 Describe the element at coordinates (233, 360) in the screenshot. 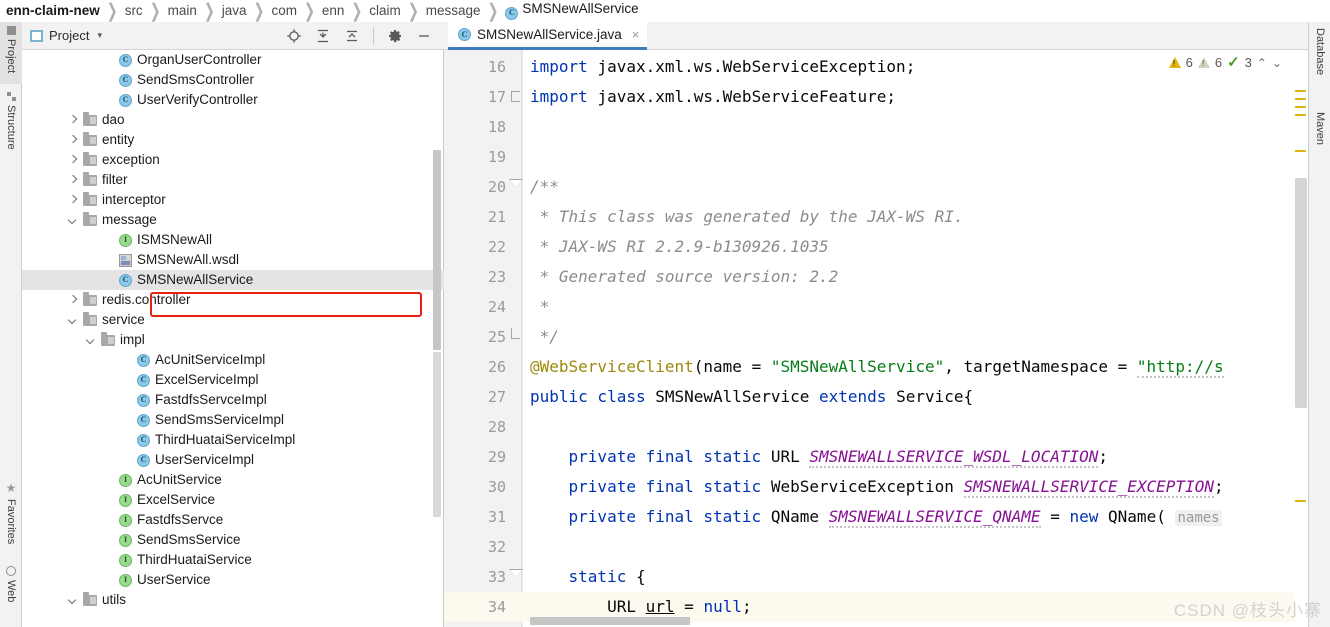

I see `tree-item-acunitserviceimpl: C AcUnitServiceImpl` at that location.